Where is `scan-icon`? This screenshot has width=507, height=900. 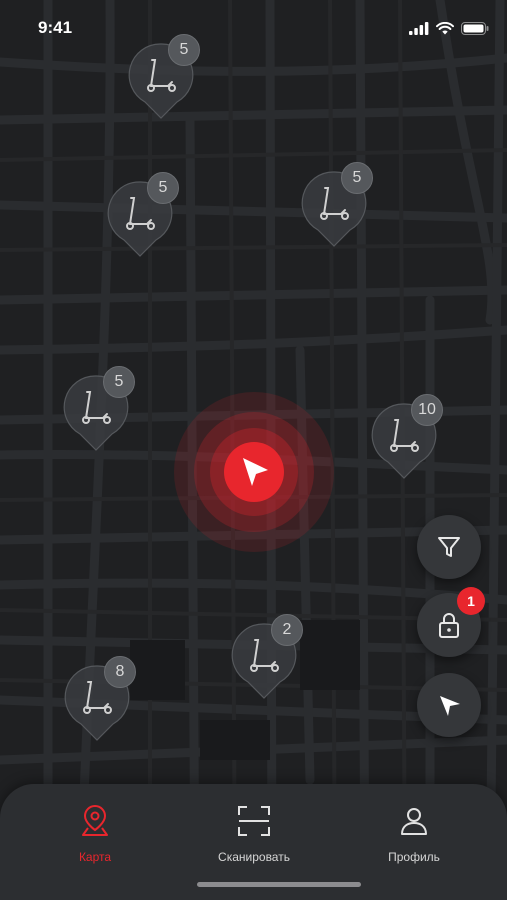 scan-icon is located at coordinates (254, 821).